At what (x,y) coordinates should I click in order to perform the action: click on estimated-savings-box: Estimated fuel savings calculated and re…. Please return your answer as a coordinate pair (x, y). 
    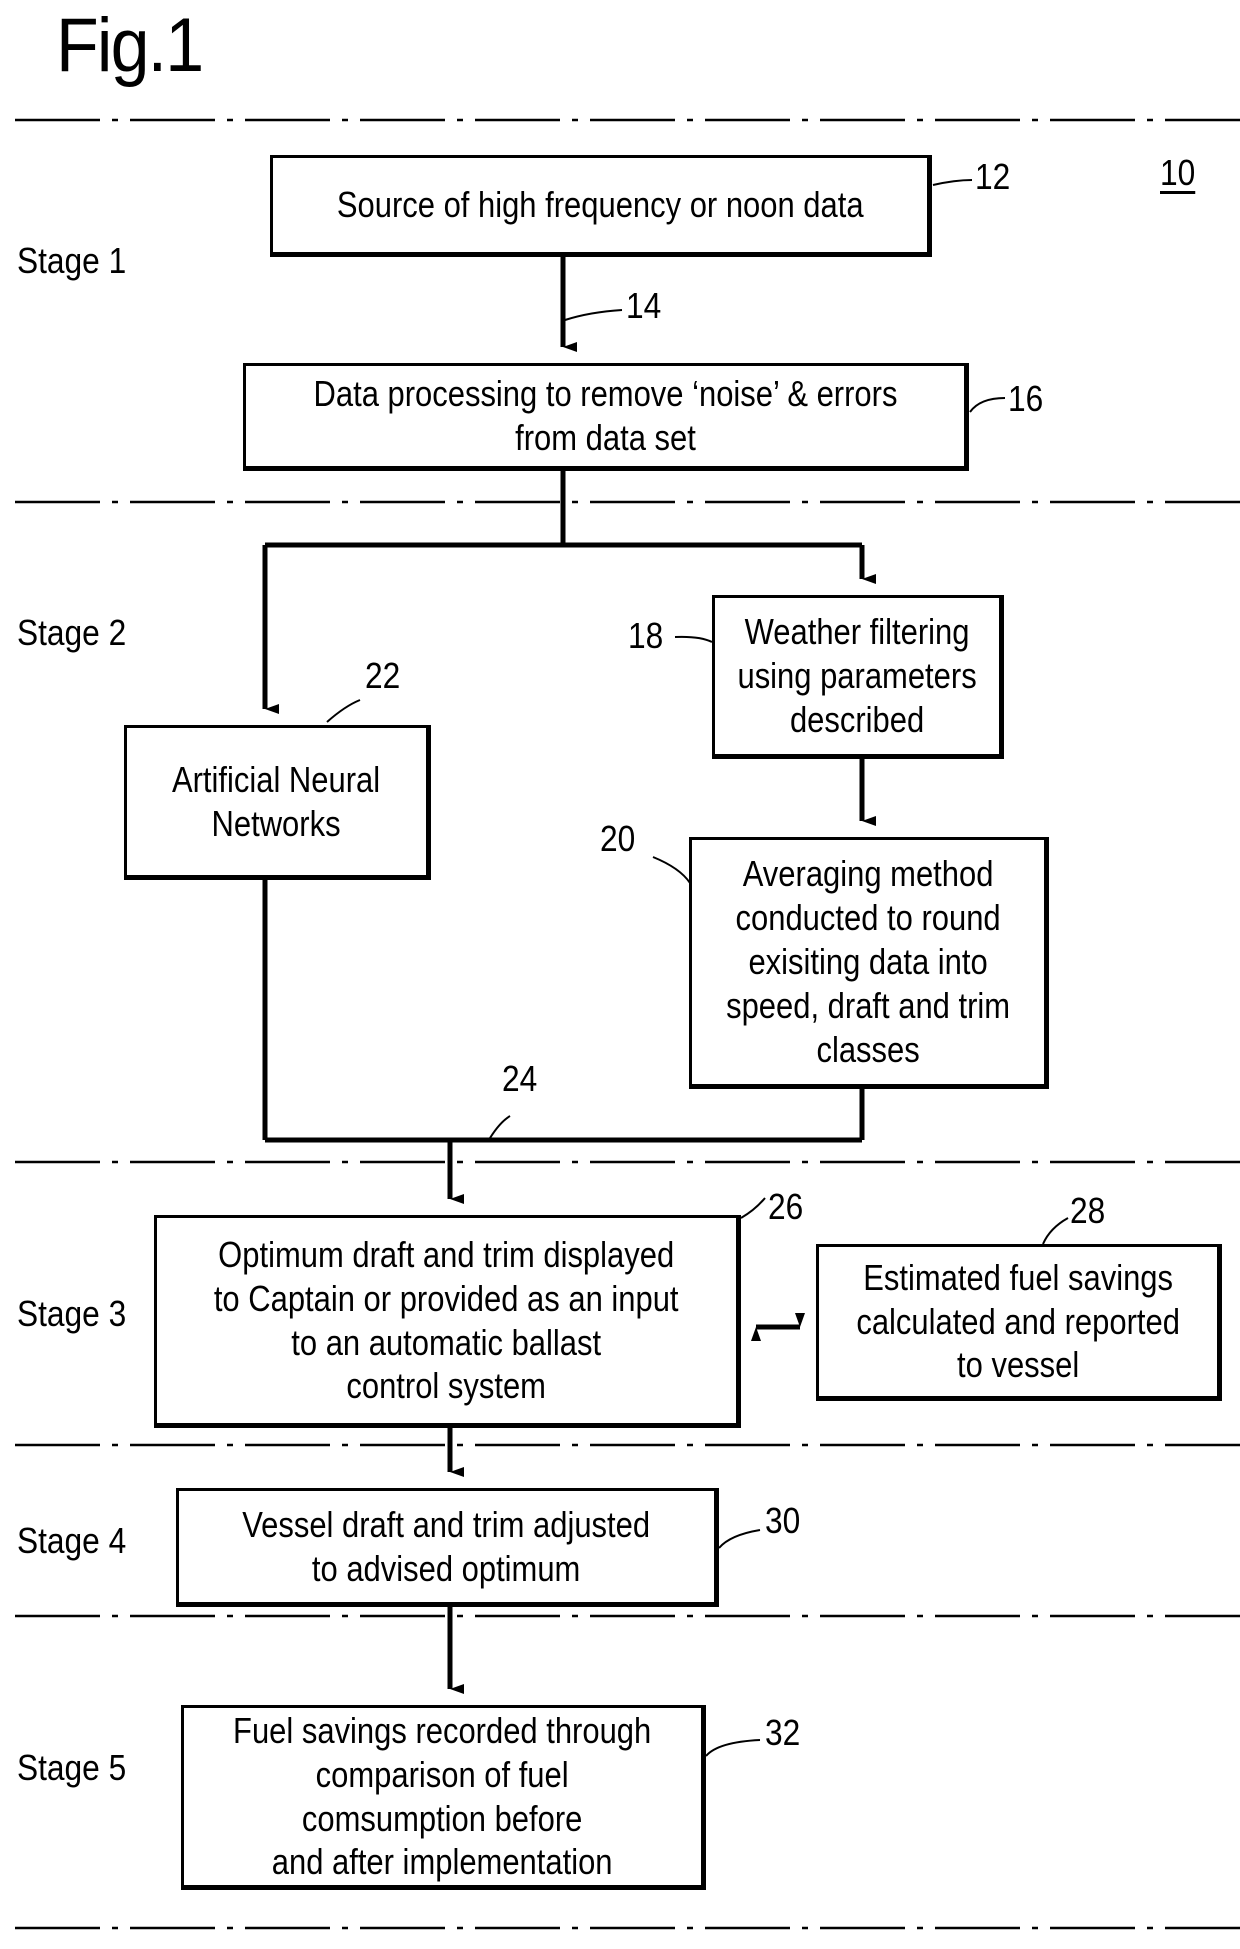
    Looking at the image, I should click on (1019, 1322).